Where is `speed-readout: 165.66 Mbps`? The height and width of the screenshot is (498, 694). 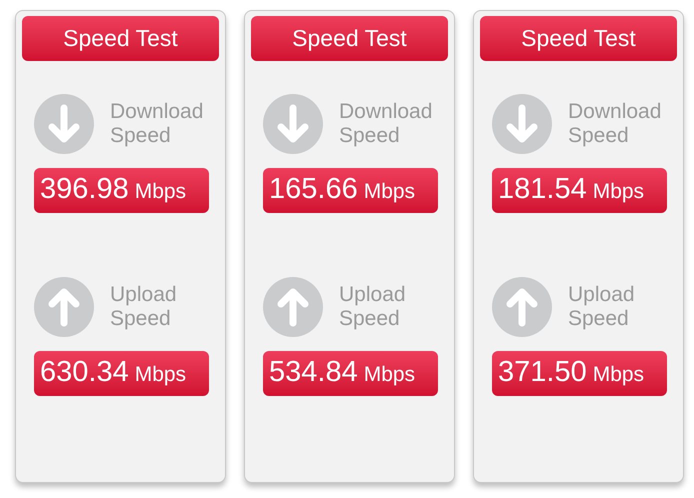
speed-readout: 165.66 Mbps is located at coordinates (350, 190).